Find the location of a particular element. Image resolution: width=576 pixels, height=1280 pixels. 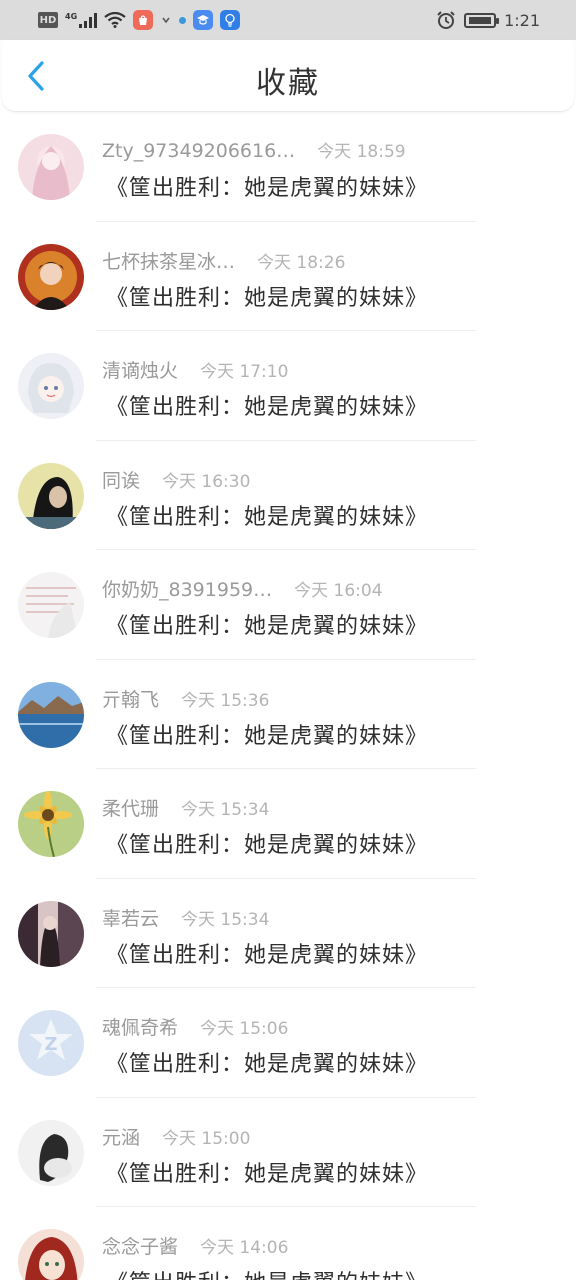

list-item: 辜若云 今天 15:34 《筐出胜利：她是虎翼的妹妹》 is located at coordinates (288, 933).